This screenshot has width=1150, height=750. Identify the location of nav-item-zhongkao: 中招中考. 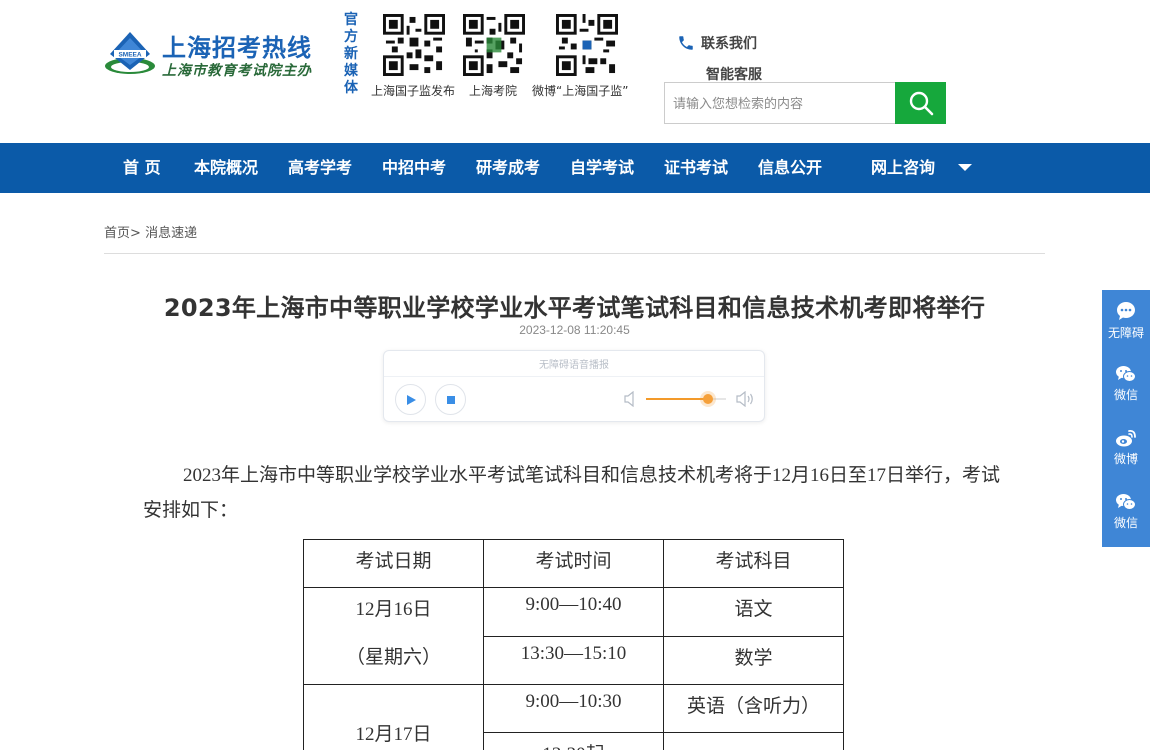
(414, 168).